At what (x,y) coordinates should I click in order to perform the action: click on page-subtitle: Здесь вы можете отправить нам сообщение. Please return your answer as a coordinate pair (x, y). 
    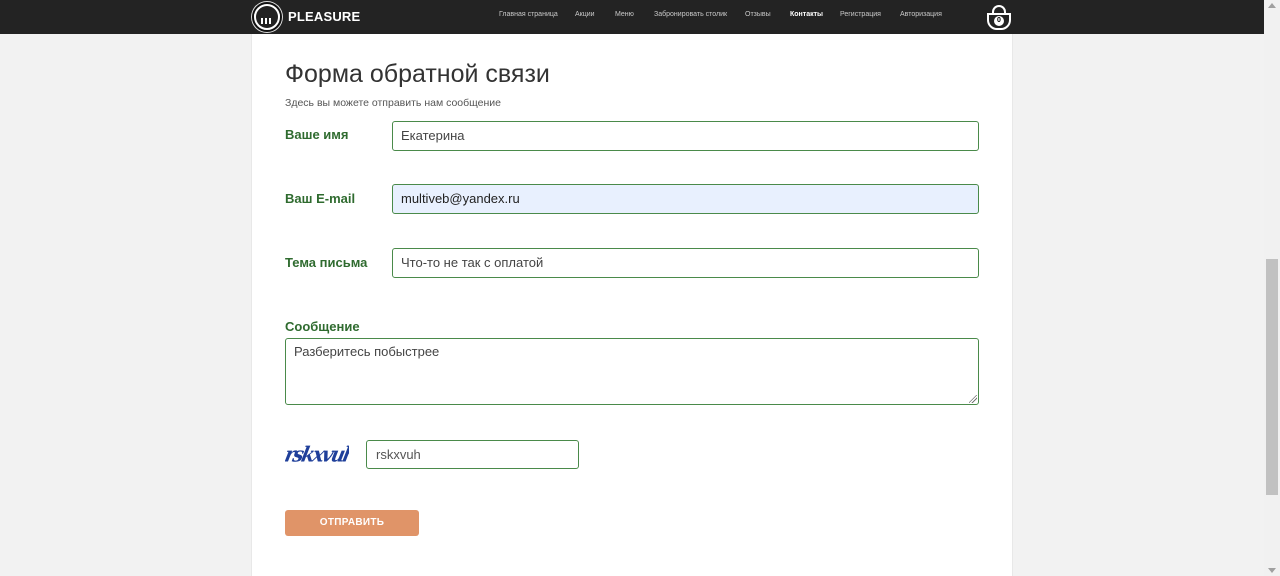
    Looking at the image, I should click on (393, 103).